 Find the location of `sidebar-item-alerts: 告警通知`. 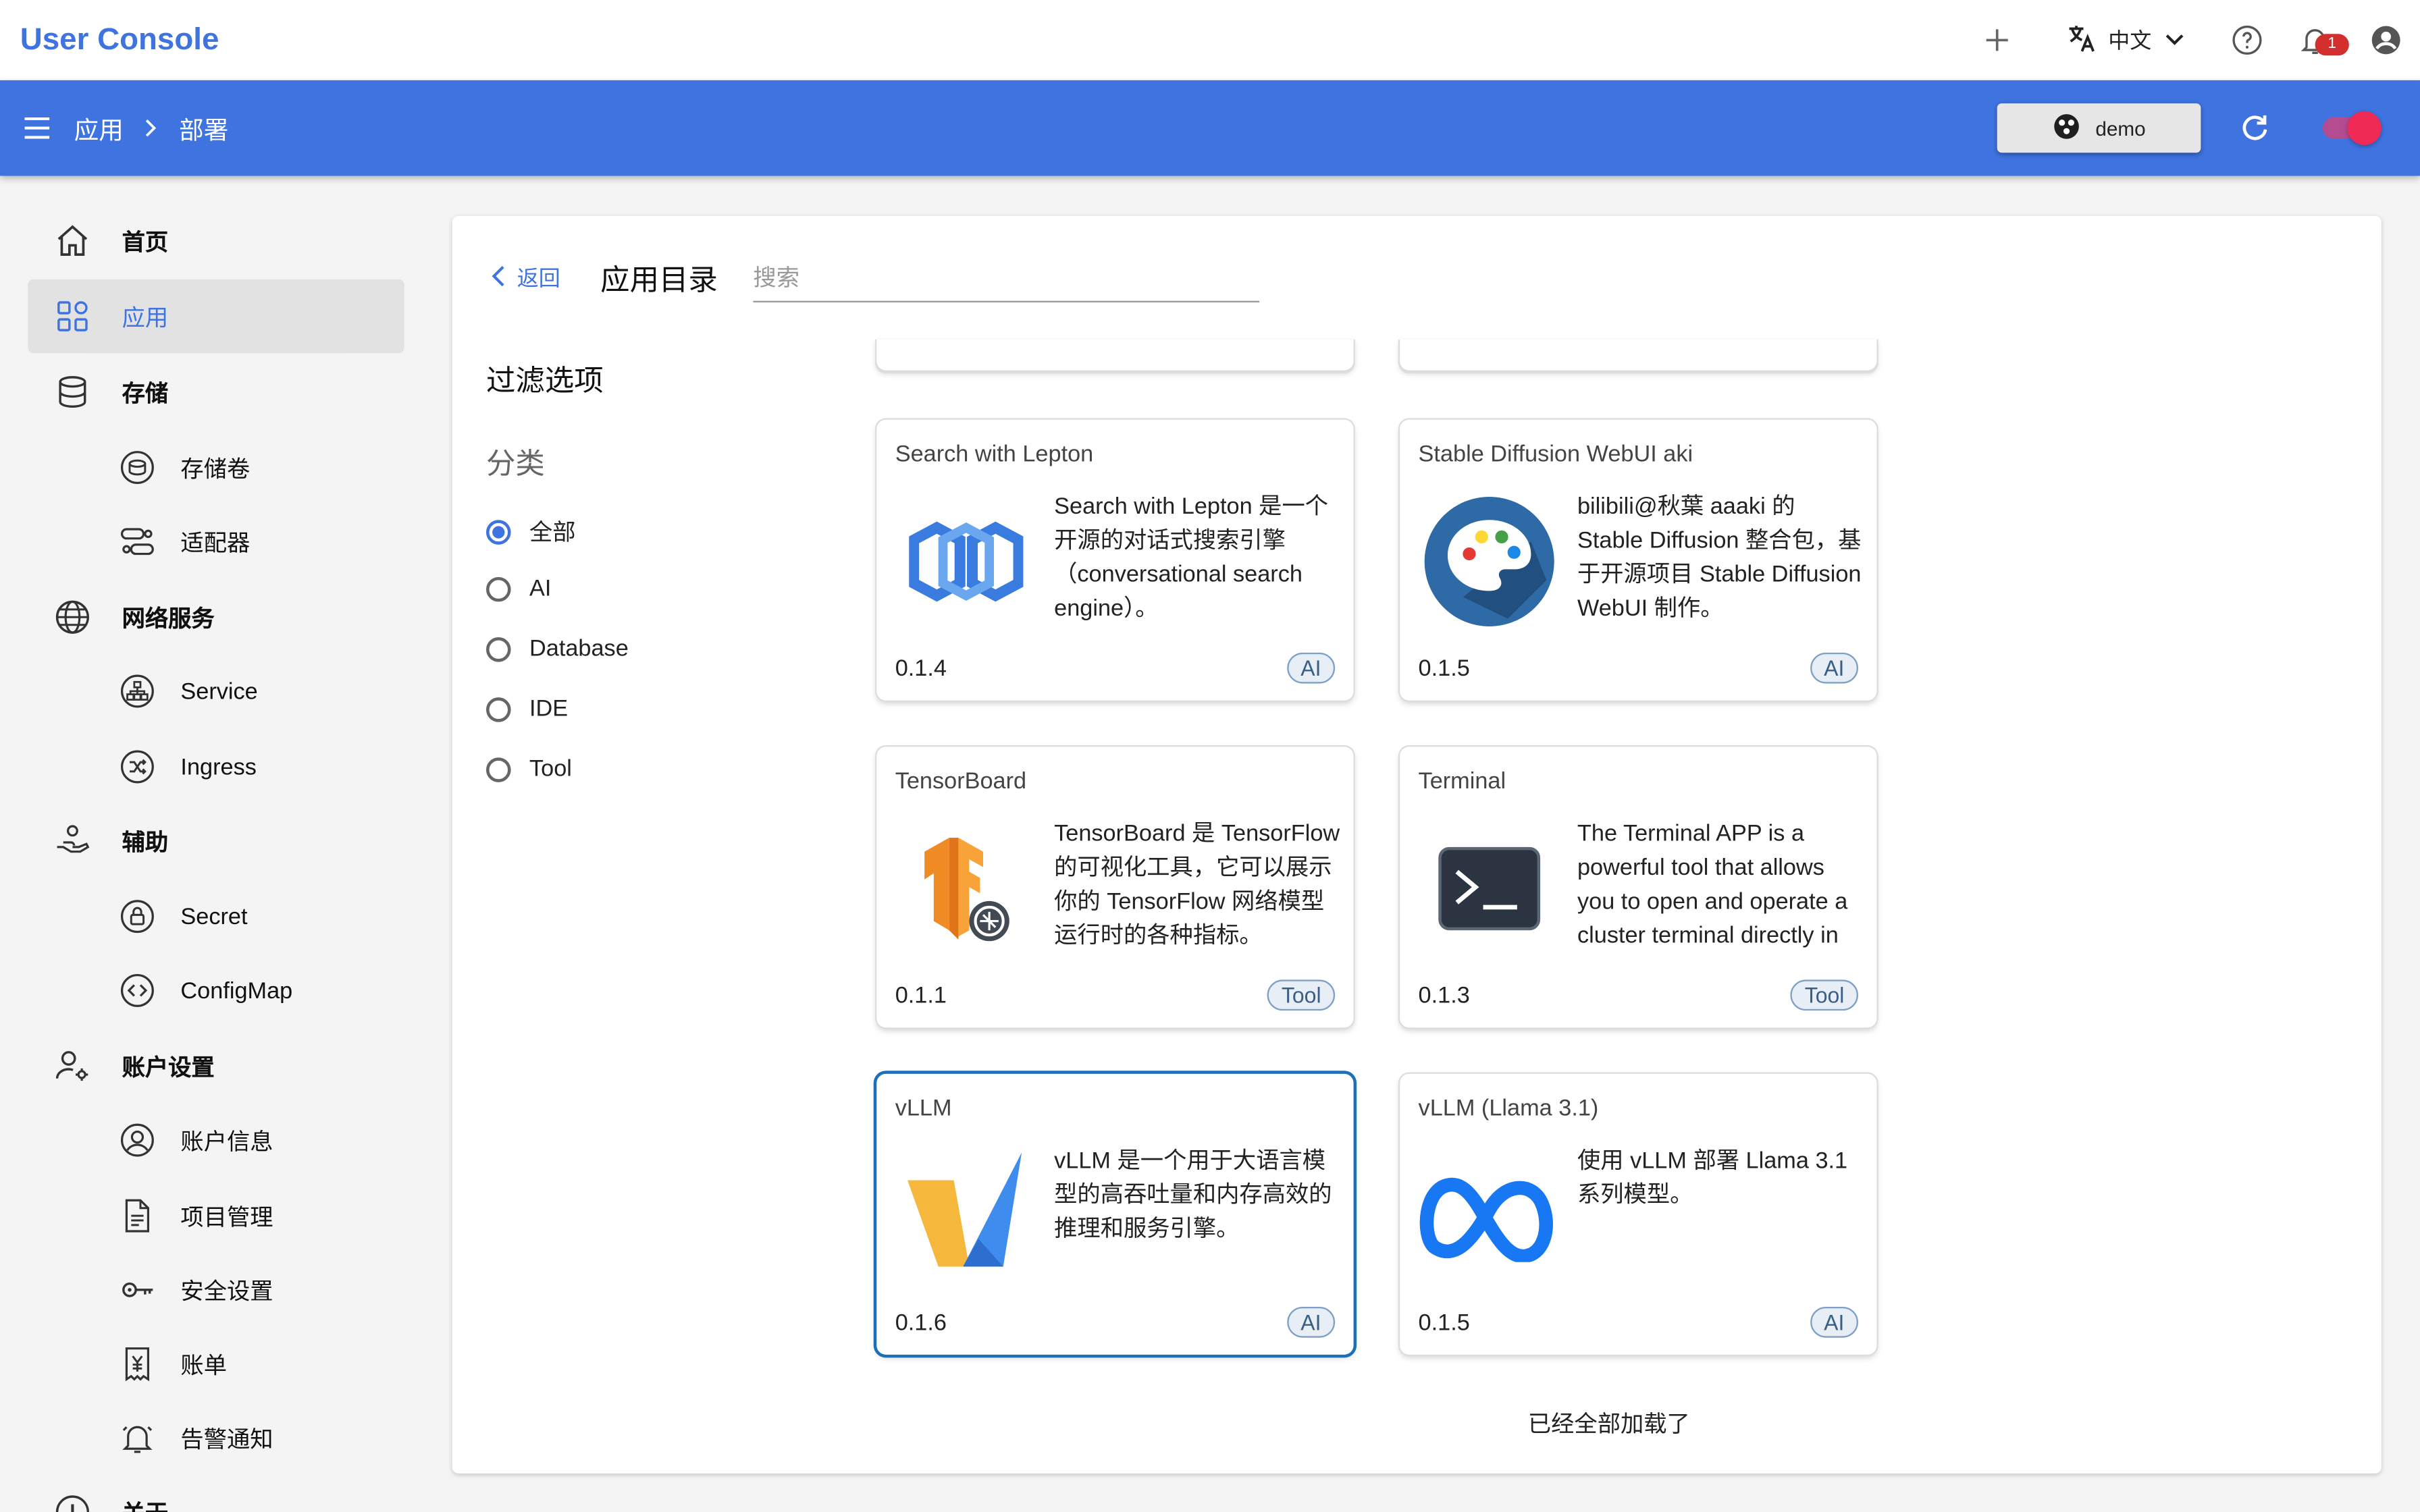

sidebar-item-alerts: 告警通知 is located at coordinates (216, 1438).